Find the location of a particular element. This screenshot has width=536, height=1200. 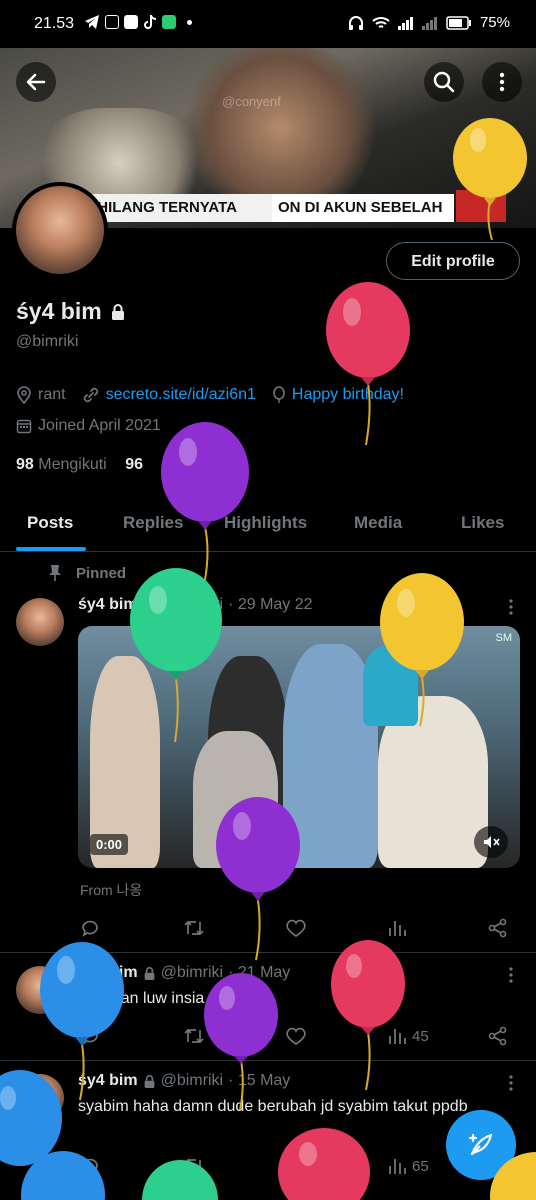

views-button: 65 is located at coordinates (408, 1166).